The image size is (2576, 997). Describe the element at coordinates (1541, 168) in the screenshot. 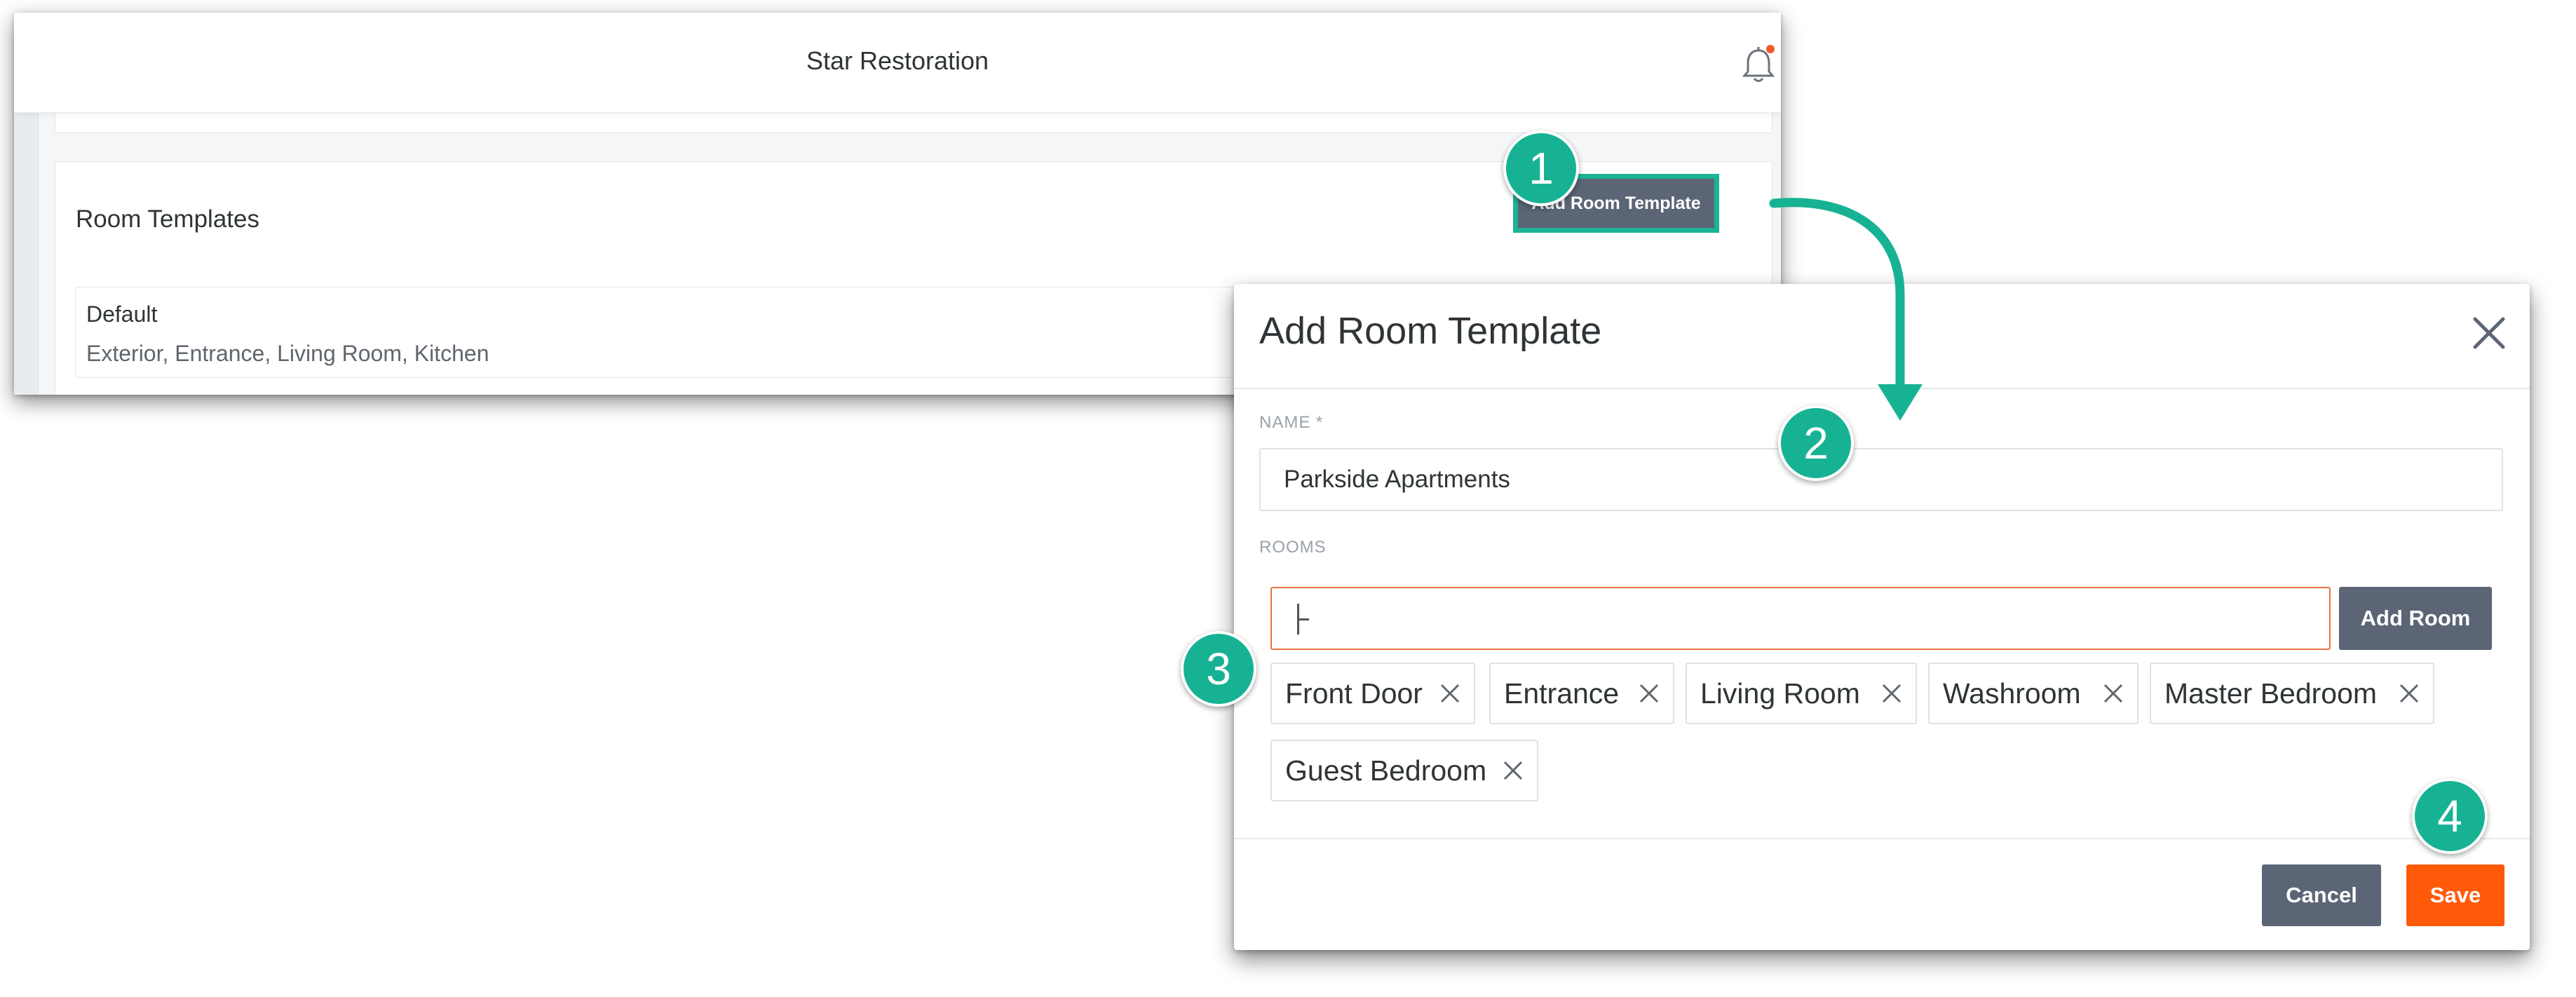

I see `step-marker: 1` at that location.